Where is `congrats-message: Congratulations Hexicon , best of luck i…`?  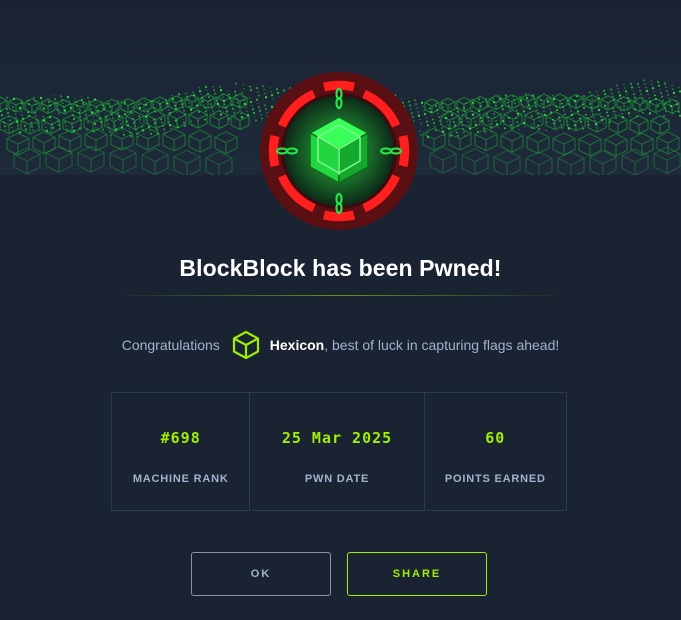
congrats-message: Congratulations Hexicon , best of luck i… is located at coordinates (340, 345).